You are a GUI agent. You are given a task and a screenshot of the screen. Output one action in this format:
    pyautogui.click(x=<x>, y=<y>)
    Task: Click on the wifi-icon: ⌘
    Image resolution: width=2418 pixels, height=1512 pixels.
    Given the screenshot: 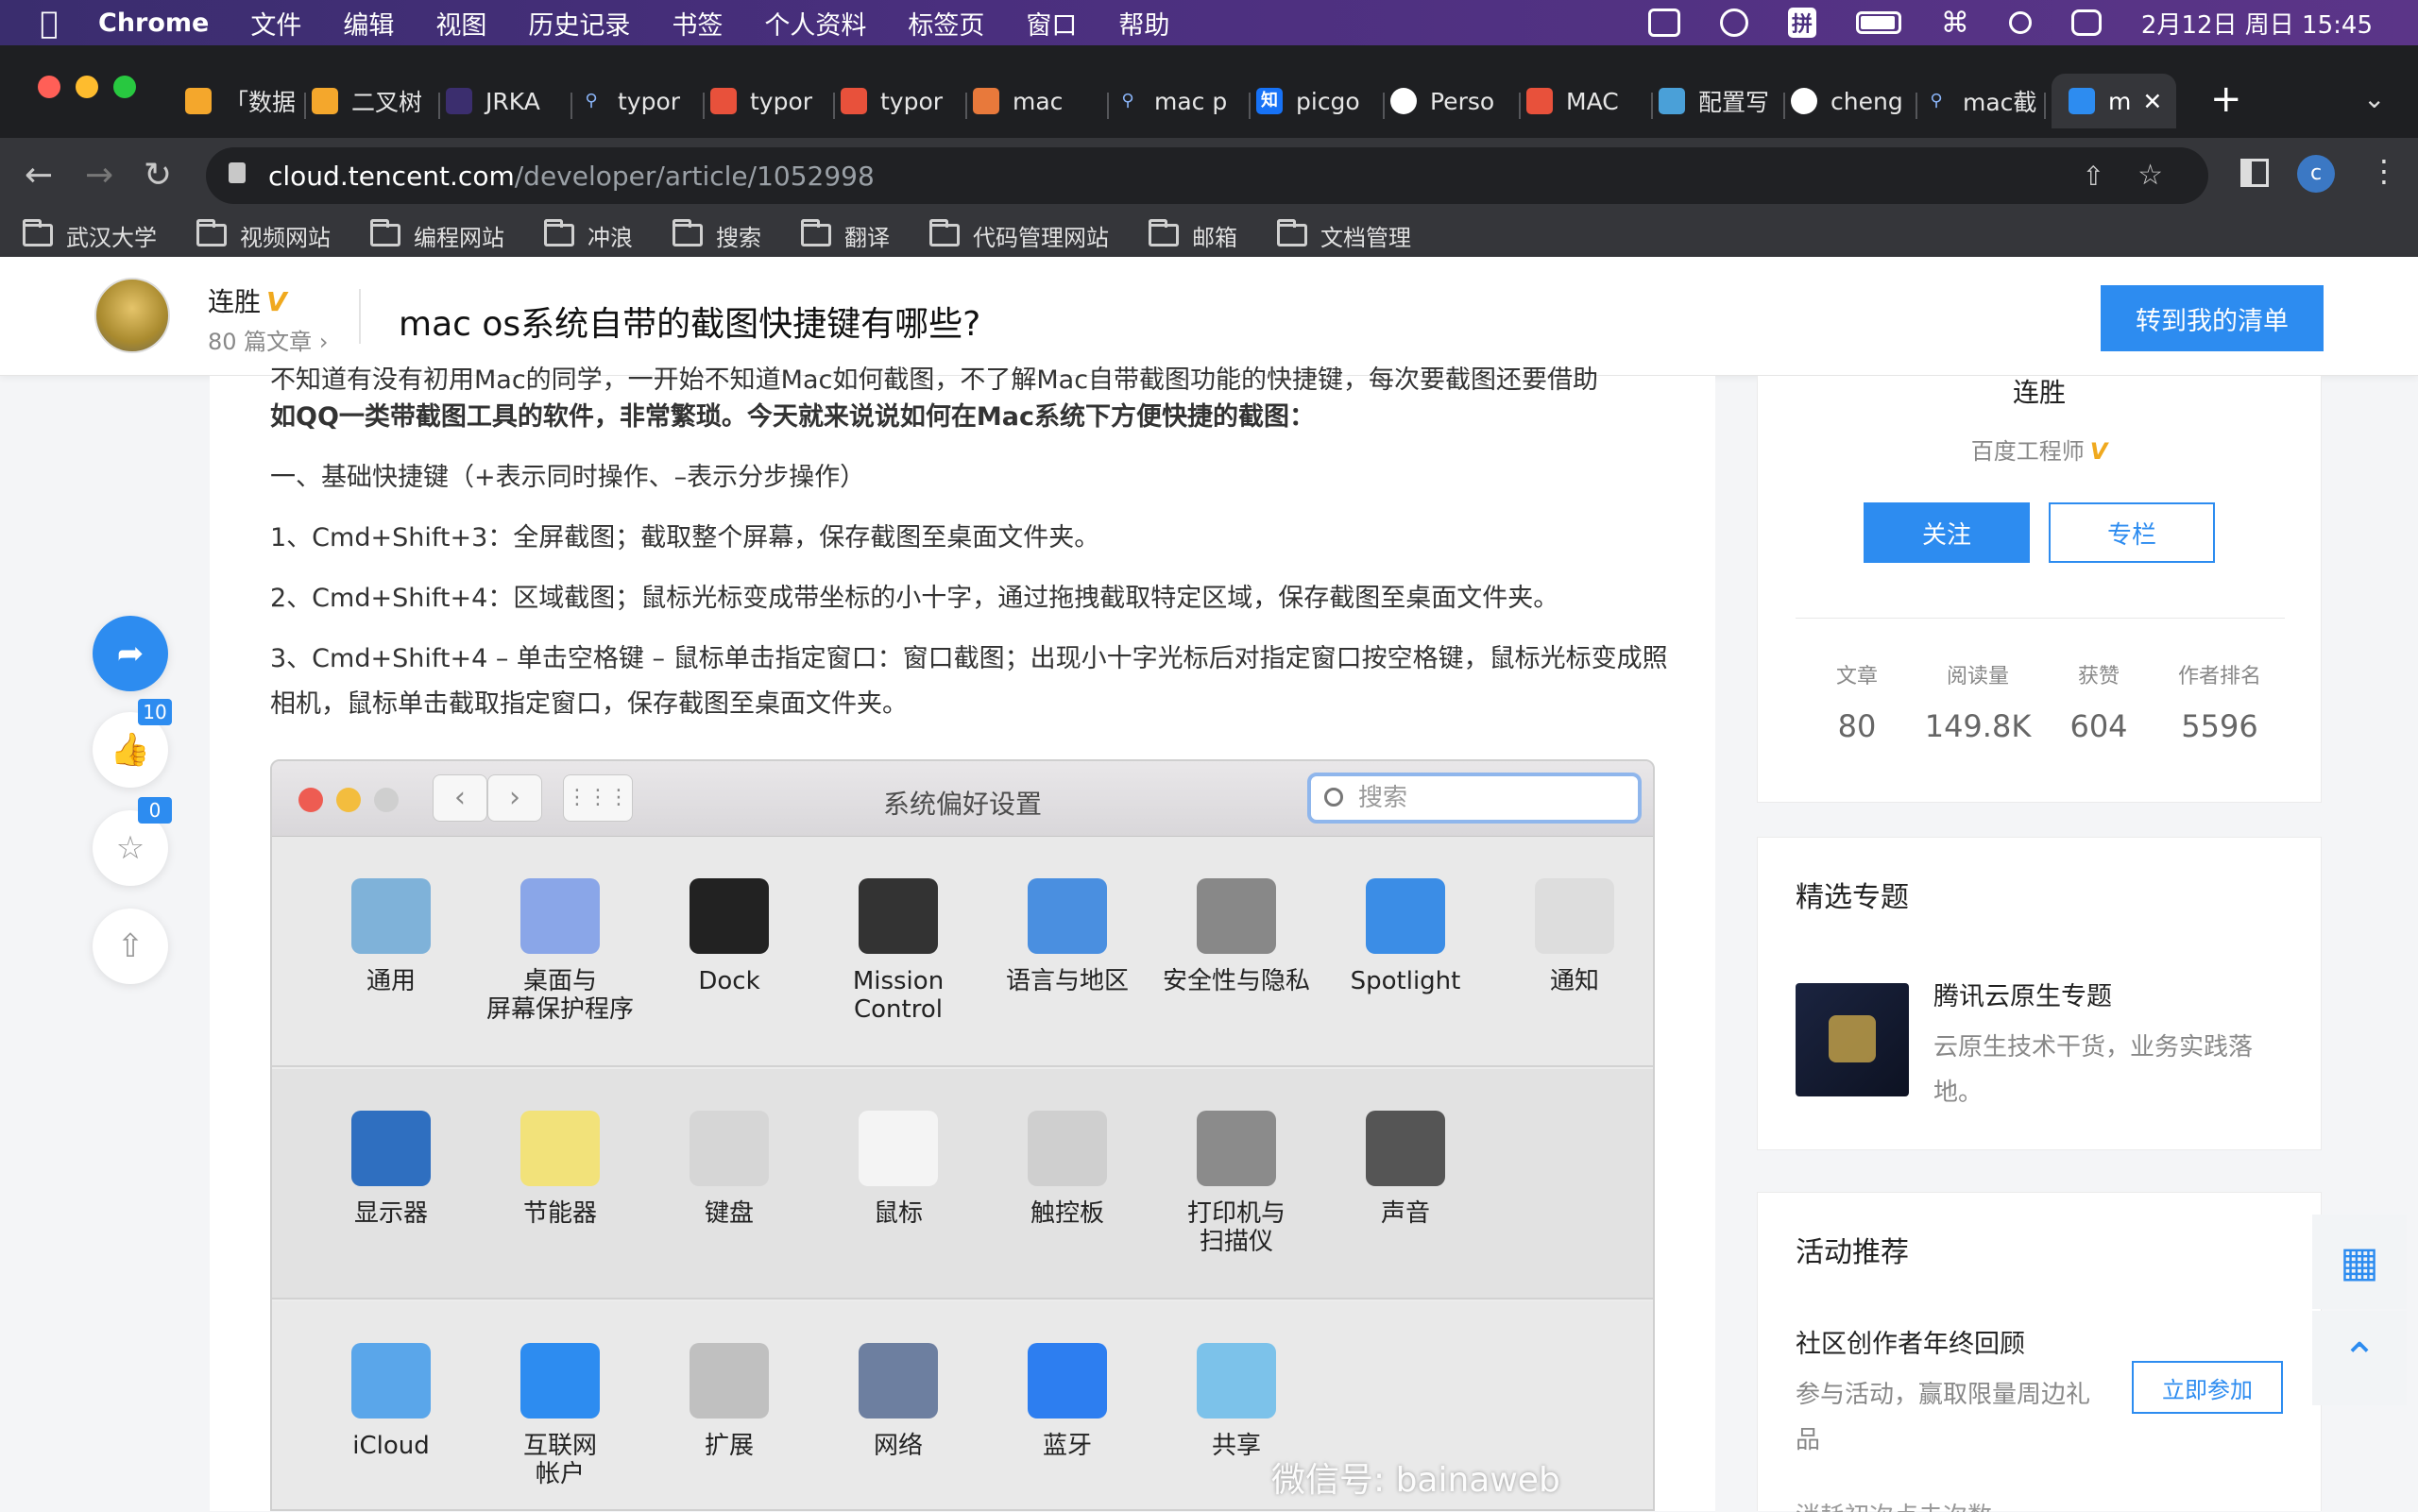 What is the action you would take?
    pyautogui.click(x=1955, y=23)
    